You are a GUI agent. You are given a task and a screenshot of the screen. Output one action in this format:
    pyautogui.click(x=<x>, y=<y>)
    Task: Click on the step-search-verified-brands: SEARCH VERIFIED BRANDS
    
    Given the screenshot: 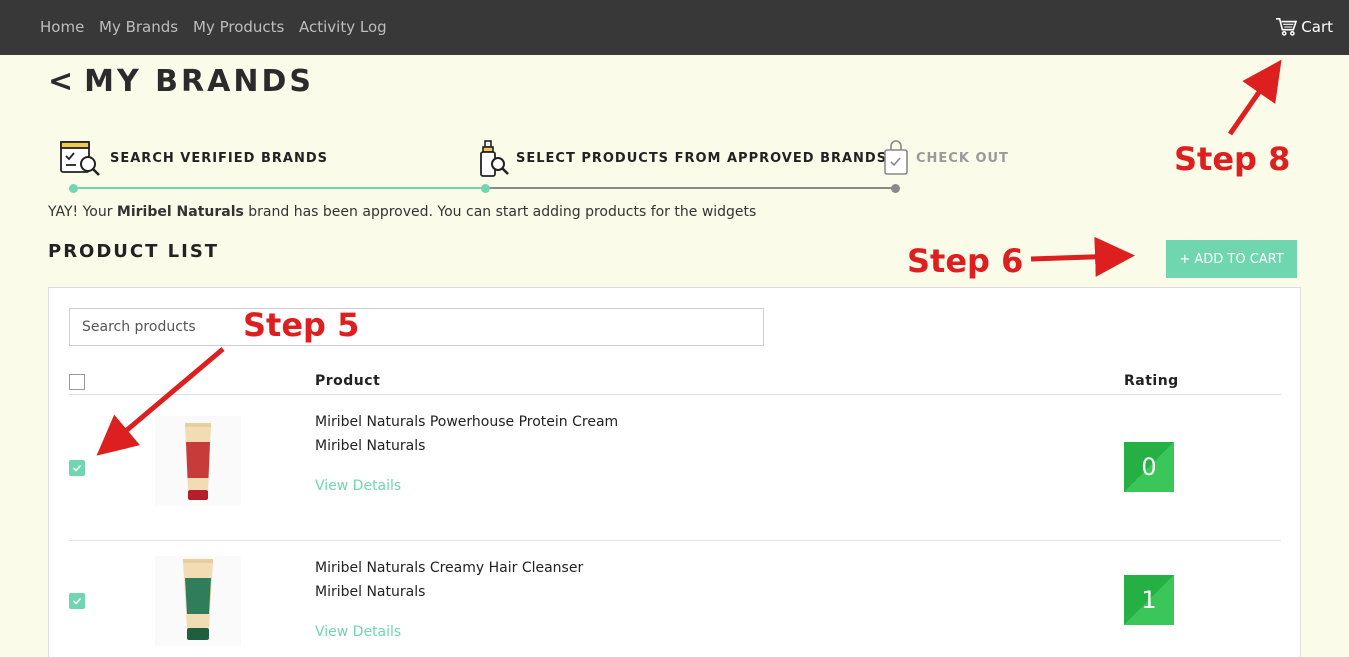 What is the action you would take?
    pyautogui.click(x=219, y=158)
    